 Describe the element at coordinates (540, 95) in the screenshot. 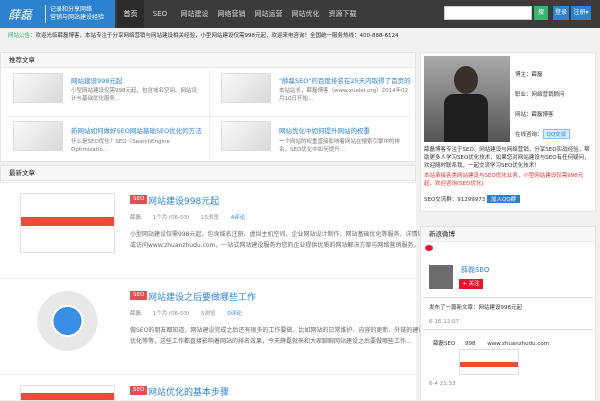

I see `profile-job: 职业：网络营销顾问` at that location.